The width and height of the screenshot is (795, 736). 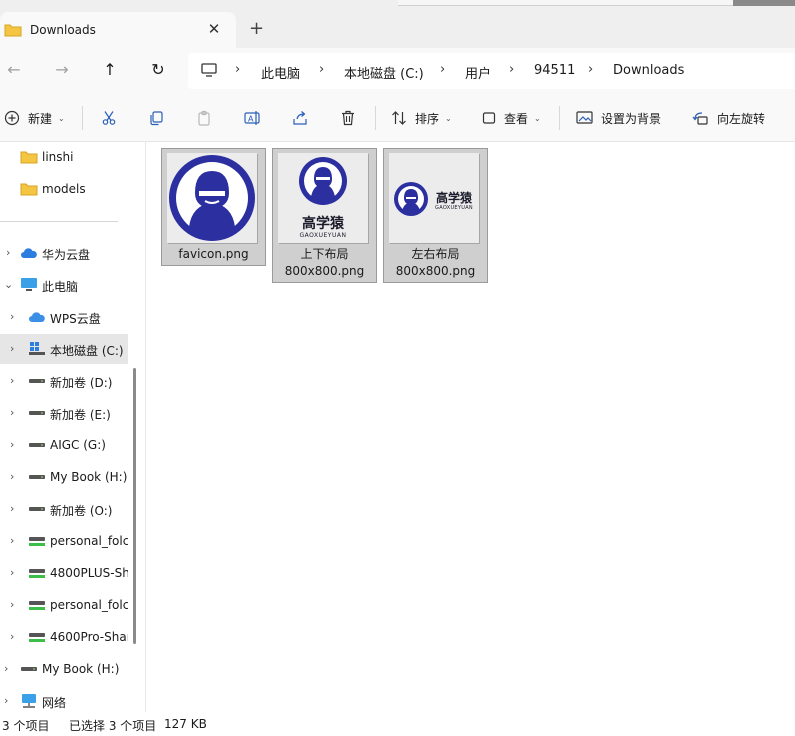 I want to click on network-icon, so click(x=29, y=702).